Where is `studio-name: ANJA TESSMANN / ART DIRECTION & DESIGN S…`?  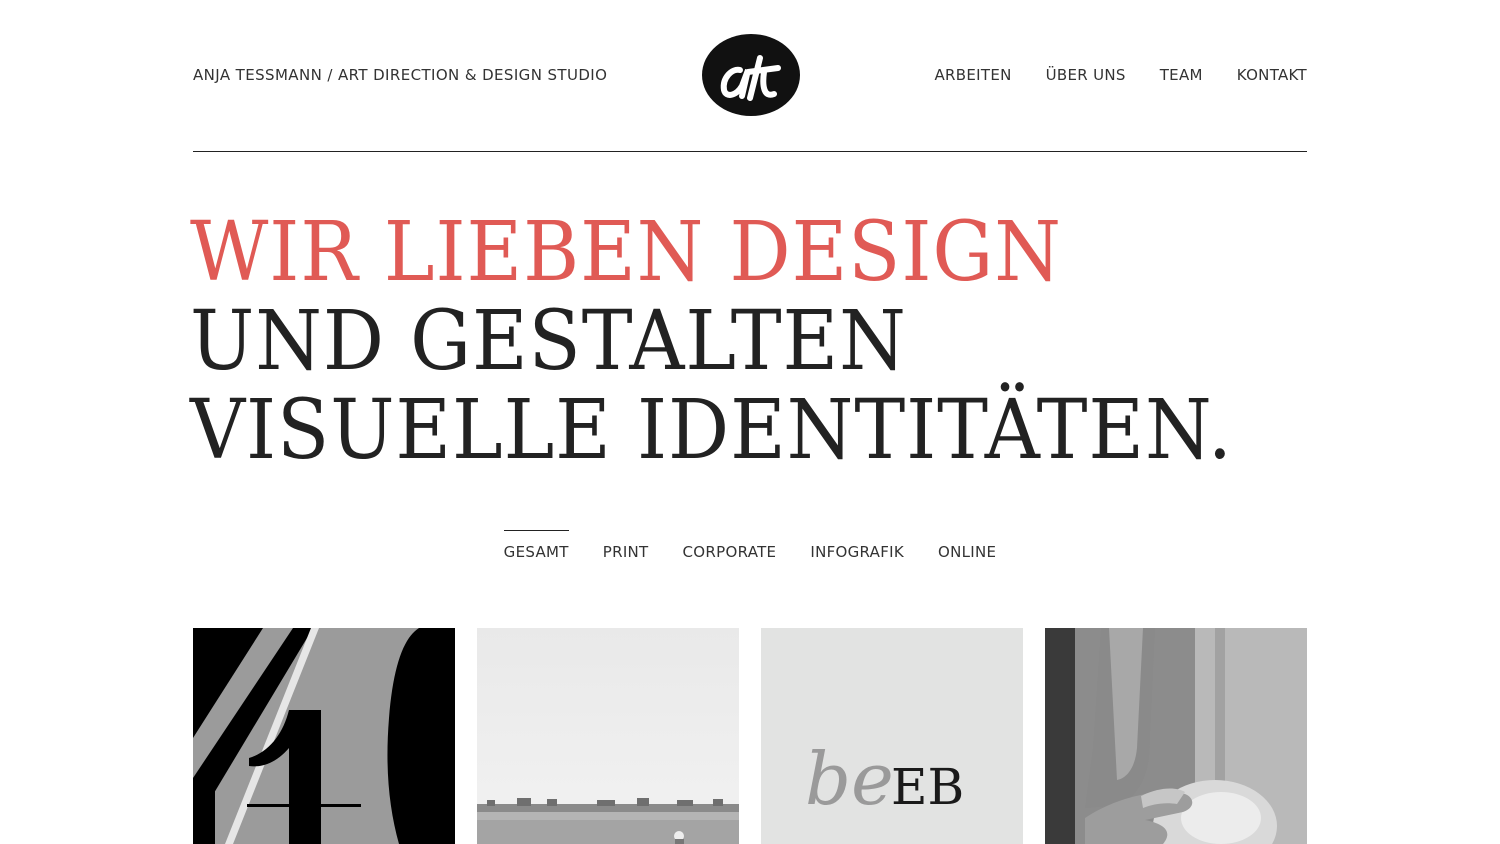
studio-name: ANJA TESSMANN / ART DIRECTION & DESIGN S… is located at coordinates (400, 75).